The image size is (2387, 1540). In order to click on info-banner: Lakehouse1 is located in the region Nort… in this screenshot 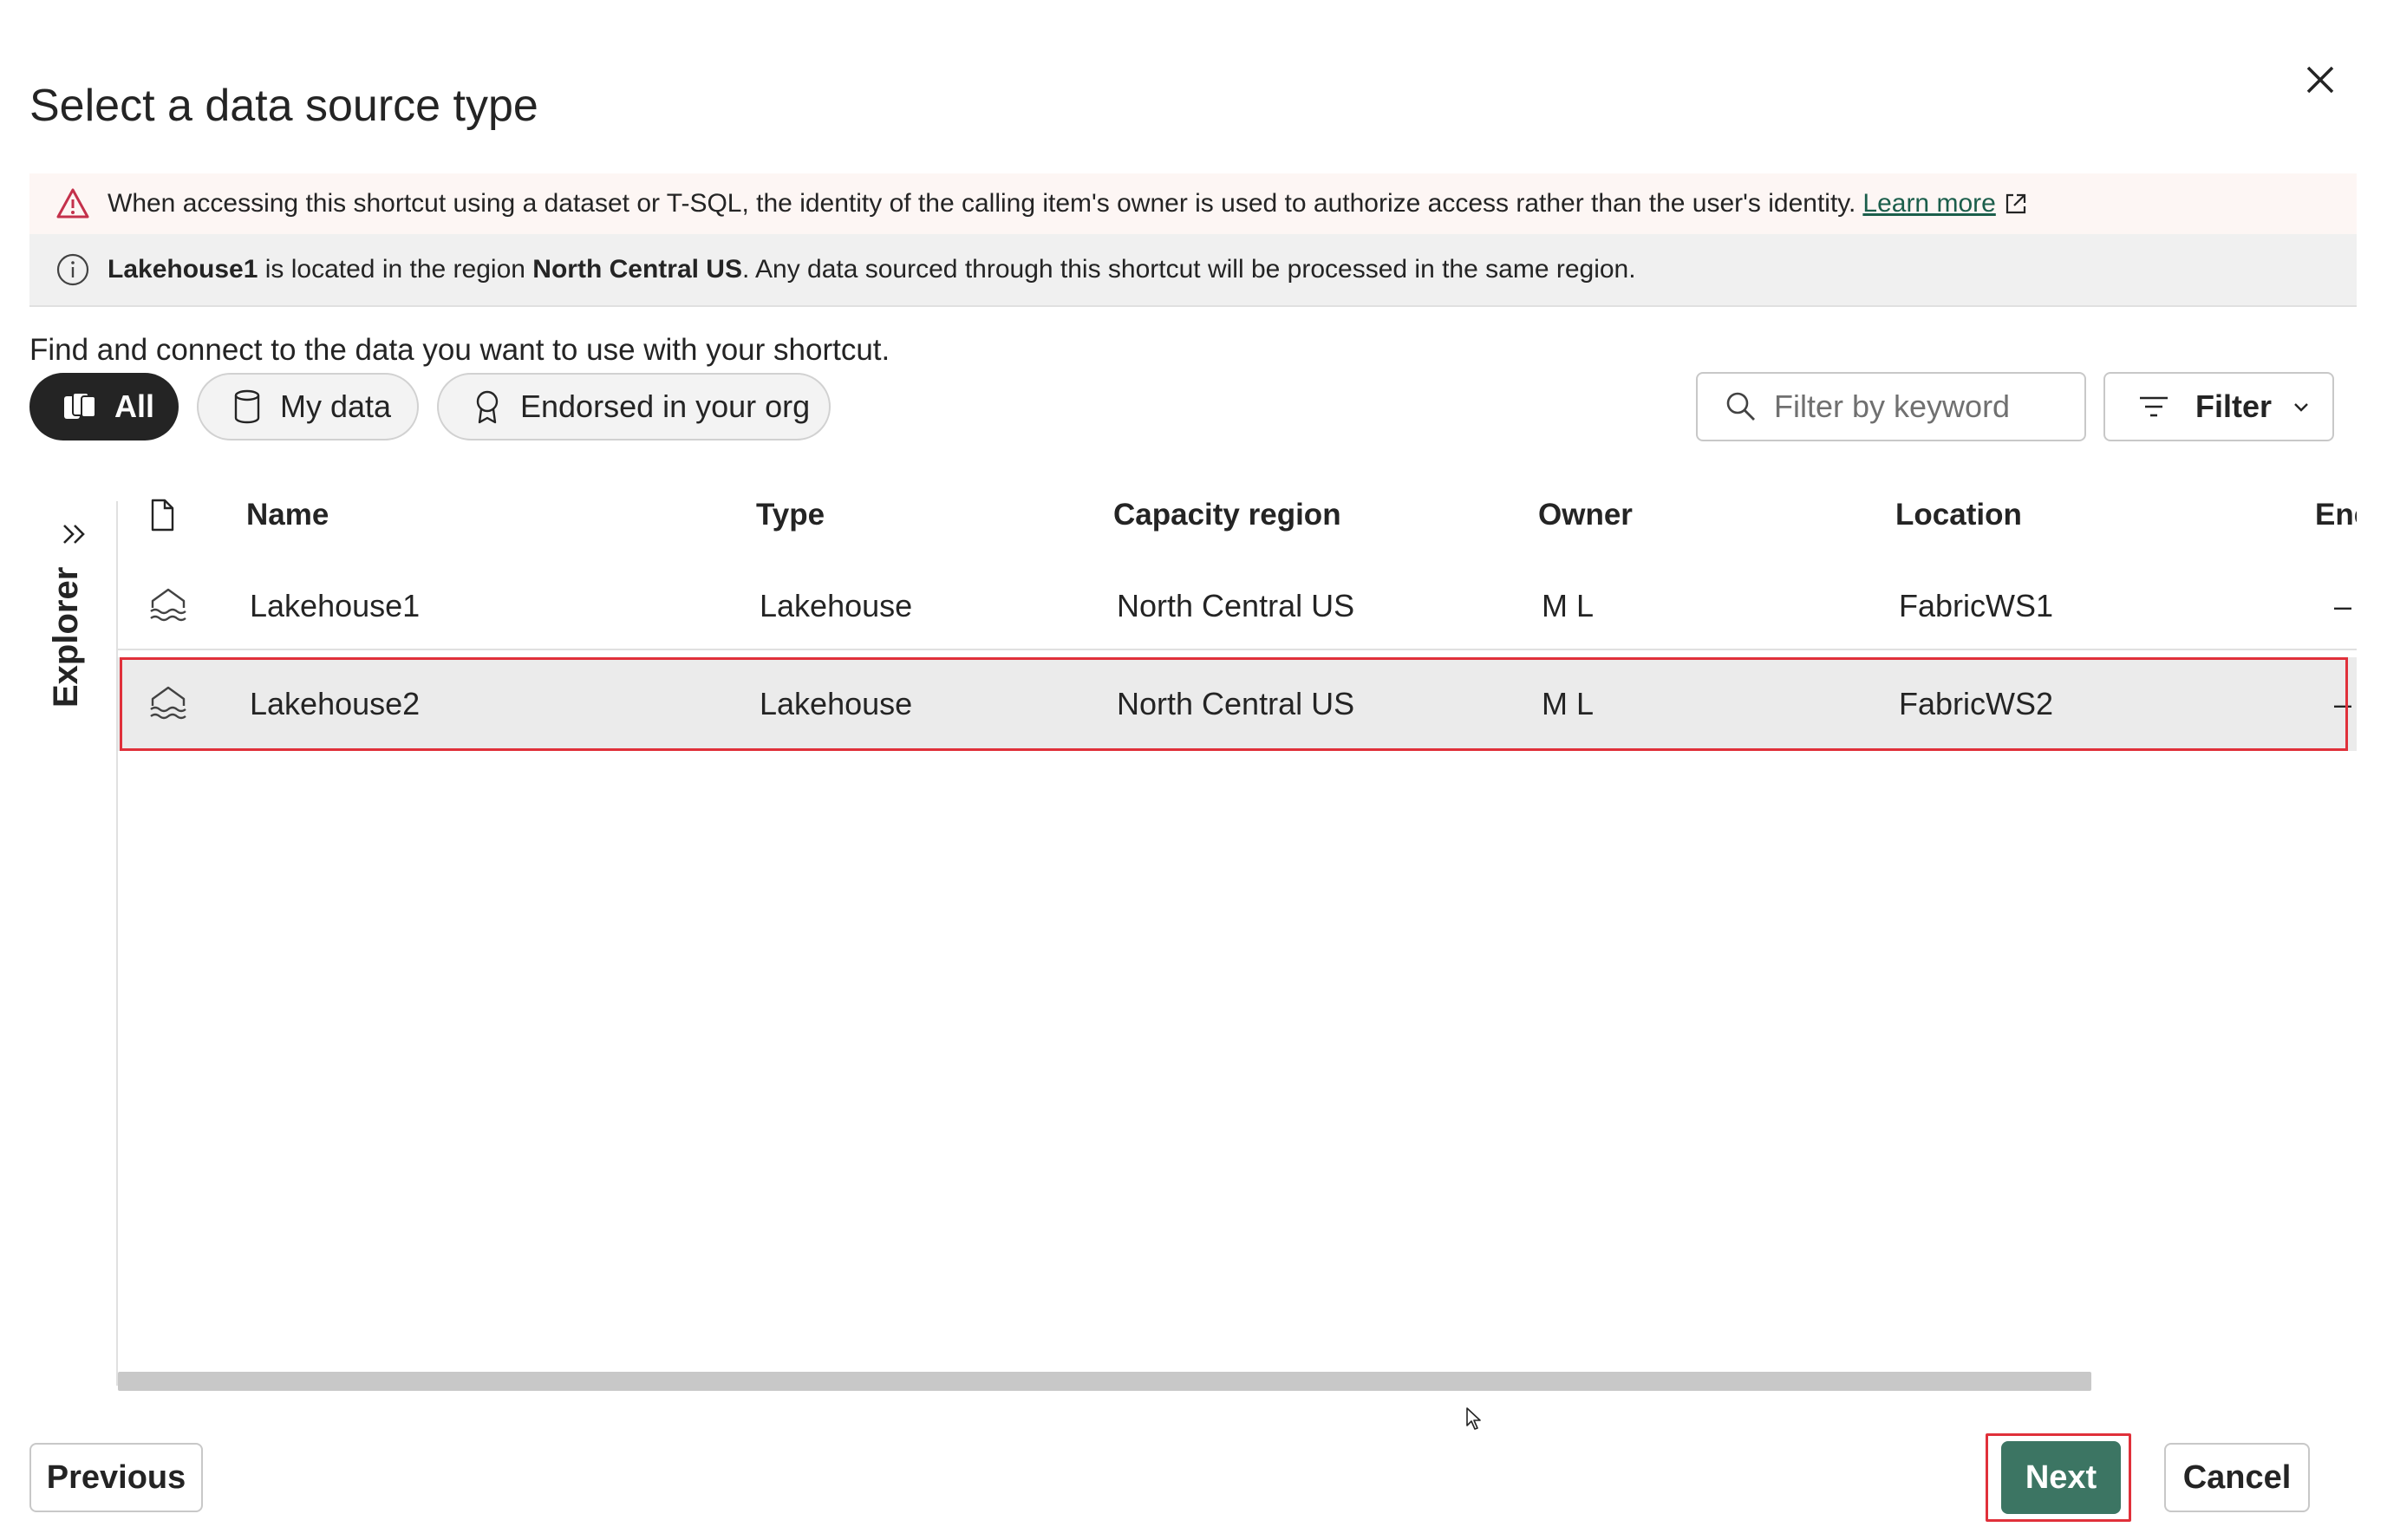, I will do `click(1193, 270)`.